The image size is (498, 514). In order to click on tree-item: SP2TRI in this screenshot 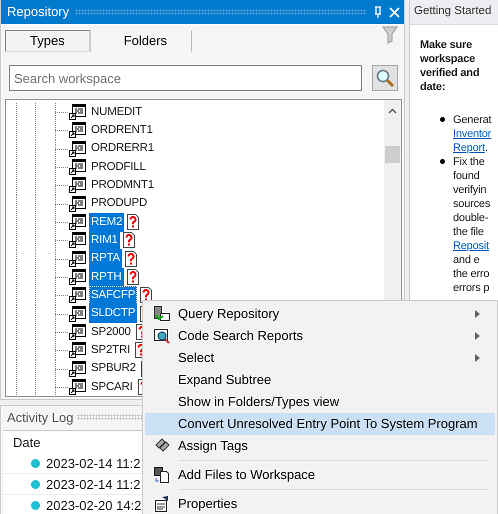, I will do `click(110, 350)`.